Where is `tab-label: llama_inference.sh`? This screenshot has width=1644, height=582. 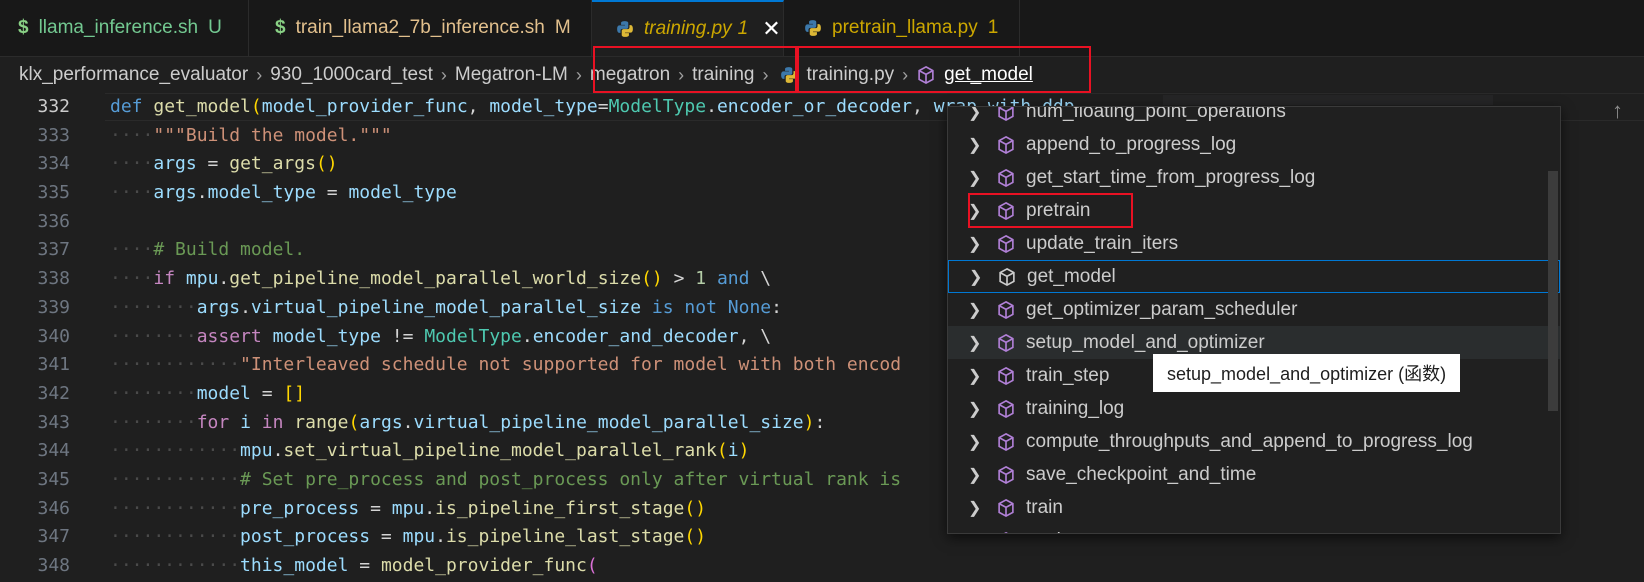
tab-label: llama_inference.sh is located at coordinates (118, 27).